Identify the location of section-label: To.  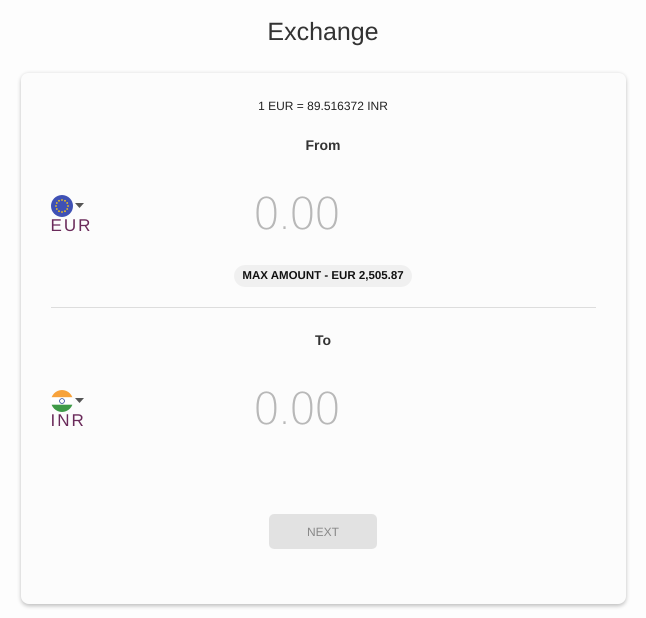
(323, 340).